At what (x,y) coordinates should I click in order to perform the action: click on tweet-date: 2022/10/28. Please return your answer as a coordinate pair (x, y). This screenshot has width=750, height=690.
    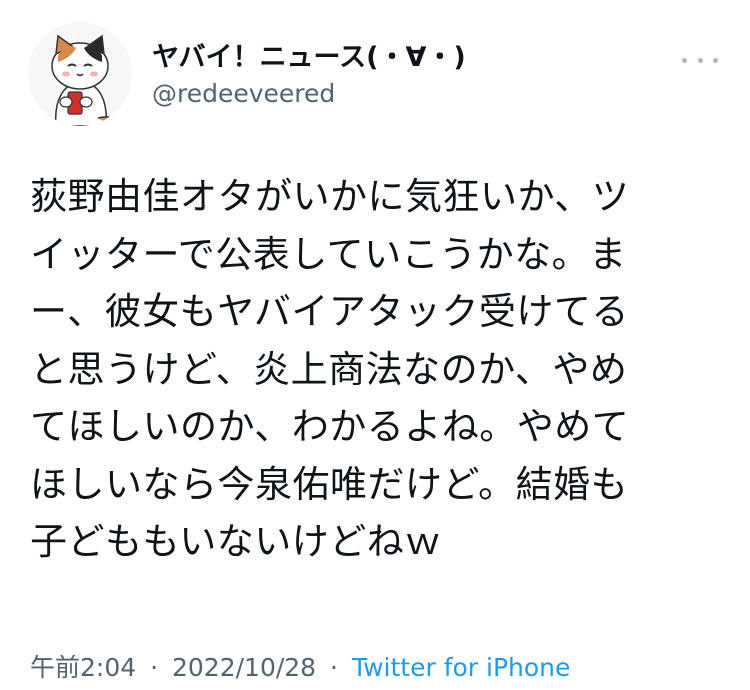
    Looking at the image, I should click on (244, 667).